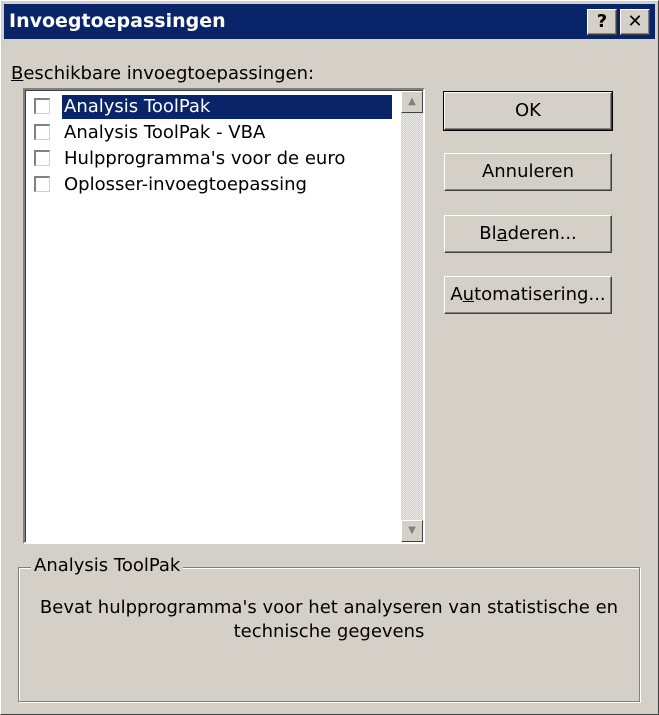 This screenshot has width=659, height=715. I want to click on addin-item-label: Analysis ToolPak, so click(227, 107).